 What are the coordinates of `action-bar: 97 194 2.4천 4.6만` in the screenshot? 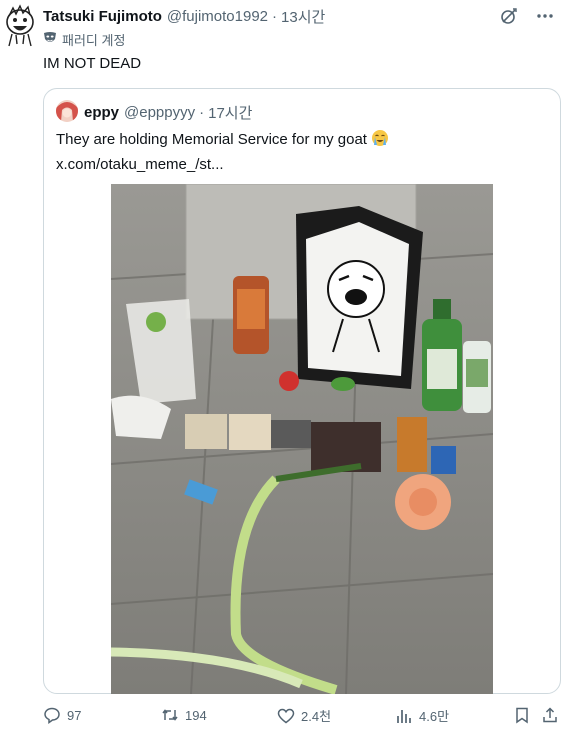 It's located at (302, 717).